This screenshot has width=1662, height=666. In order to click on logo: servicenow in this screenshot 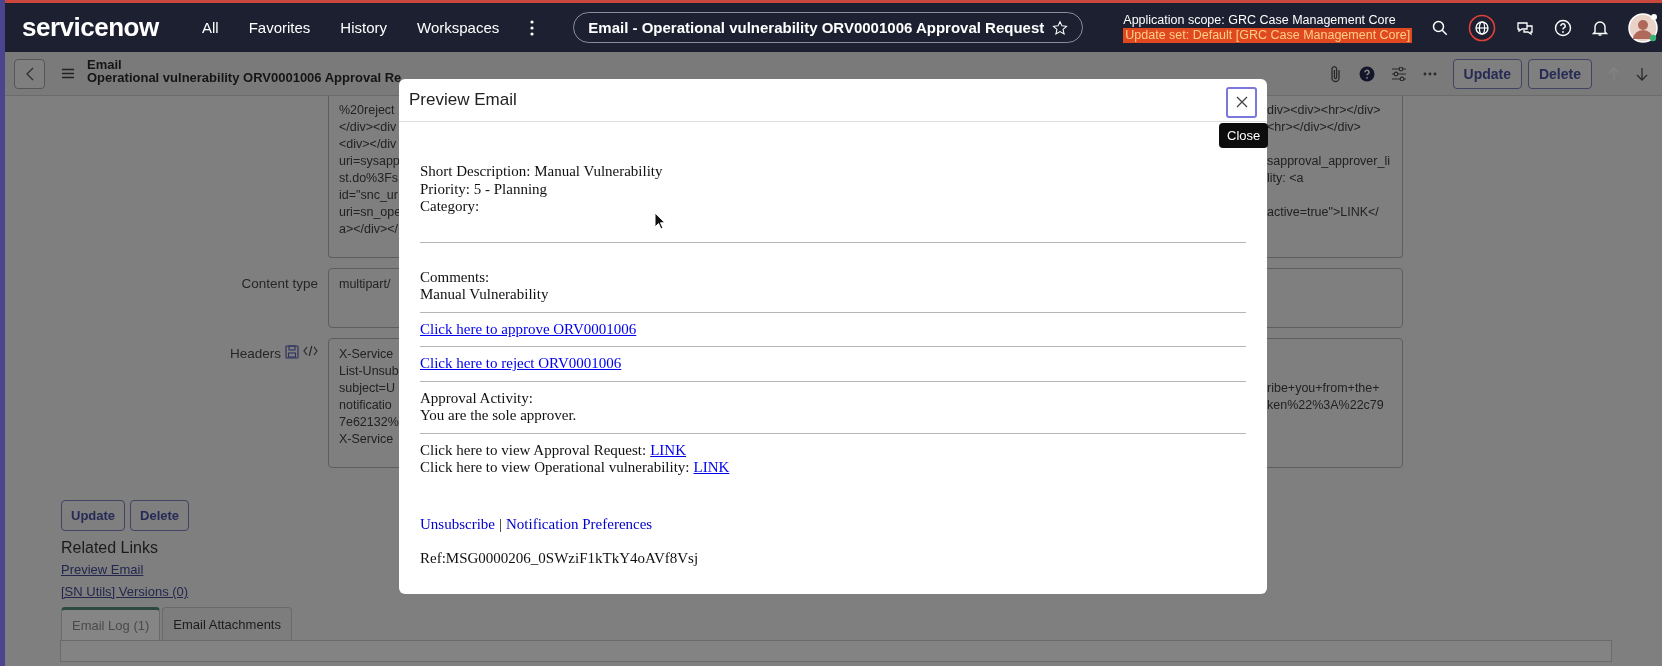, I will do `click(107, 27)`.